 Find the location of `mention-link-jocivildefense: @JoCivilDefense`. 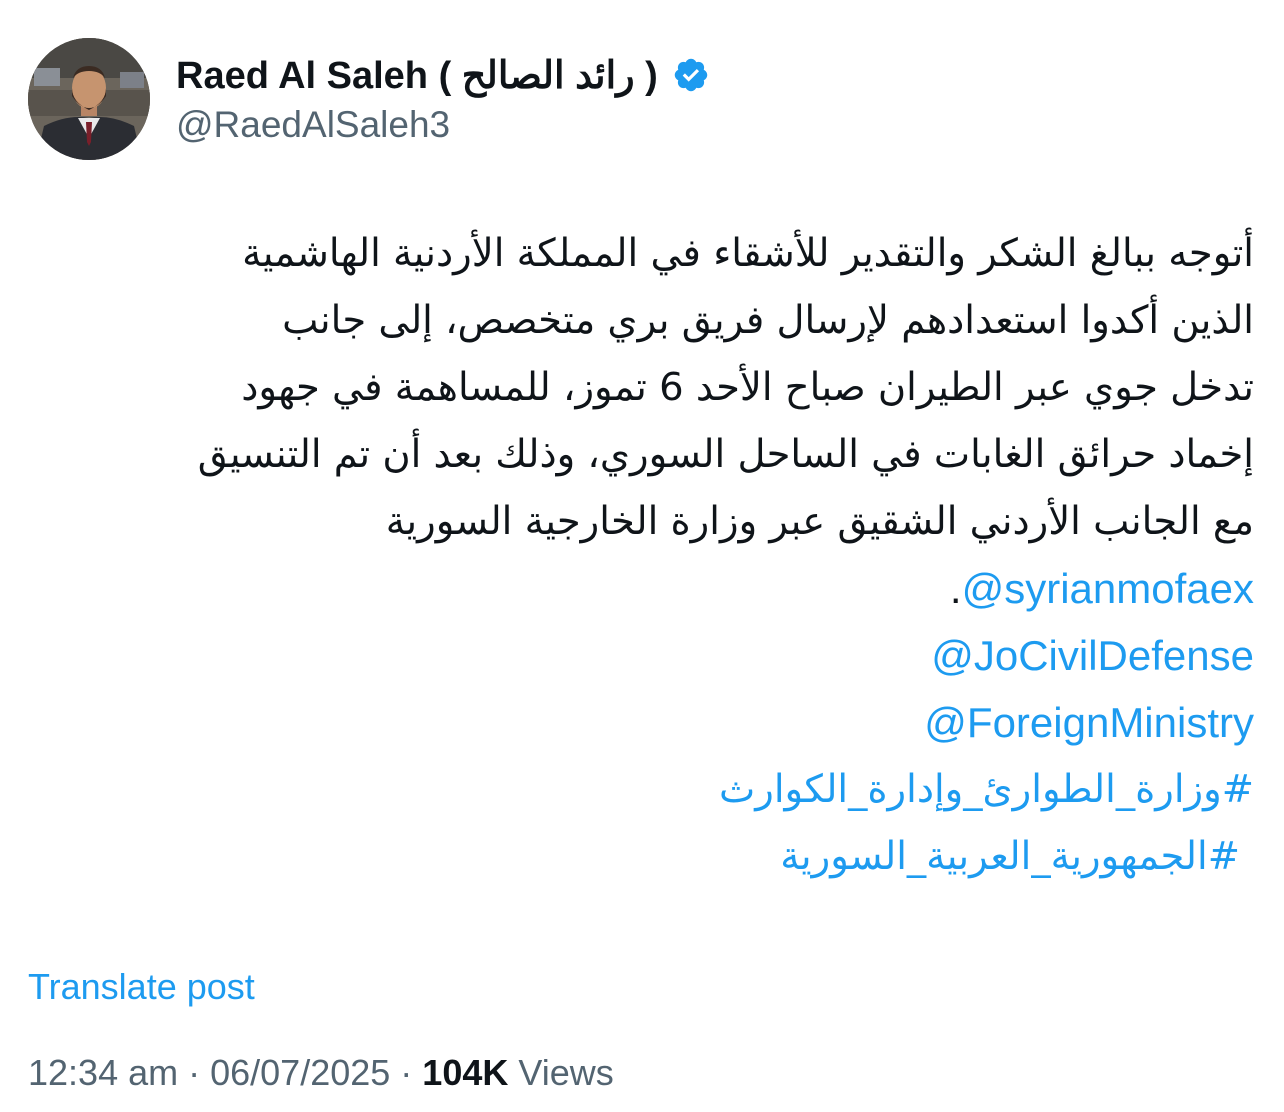

mention-link-jocivildefense: @JoCivilDefense is located at coordinates (639, 655).